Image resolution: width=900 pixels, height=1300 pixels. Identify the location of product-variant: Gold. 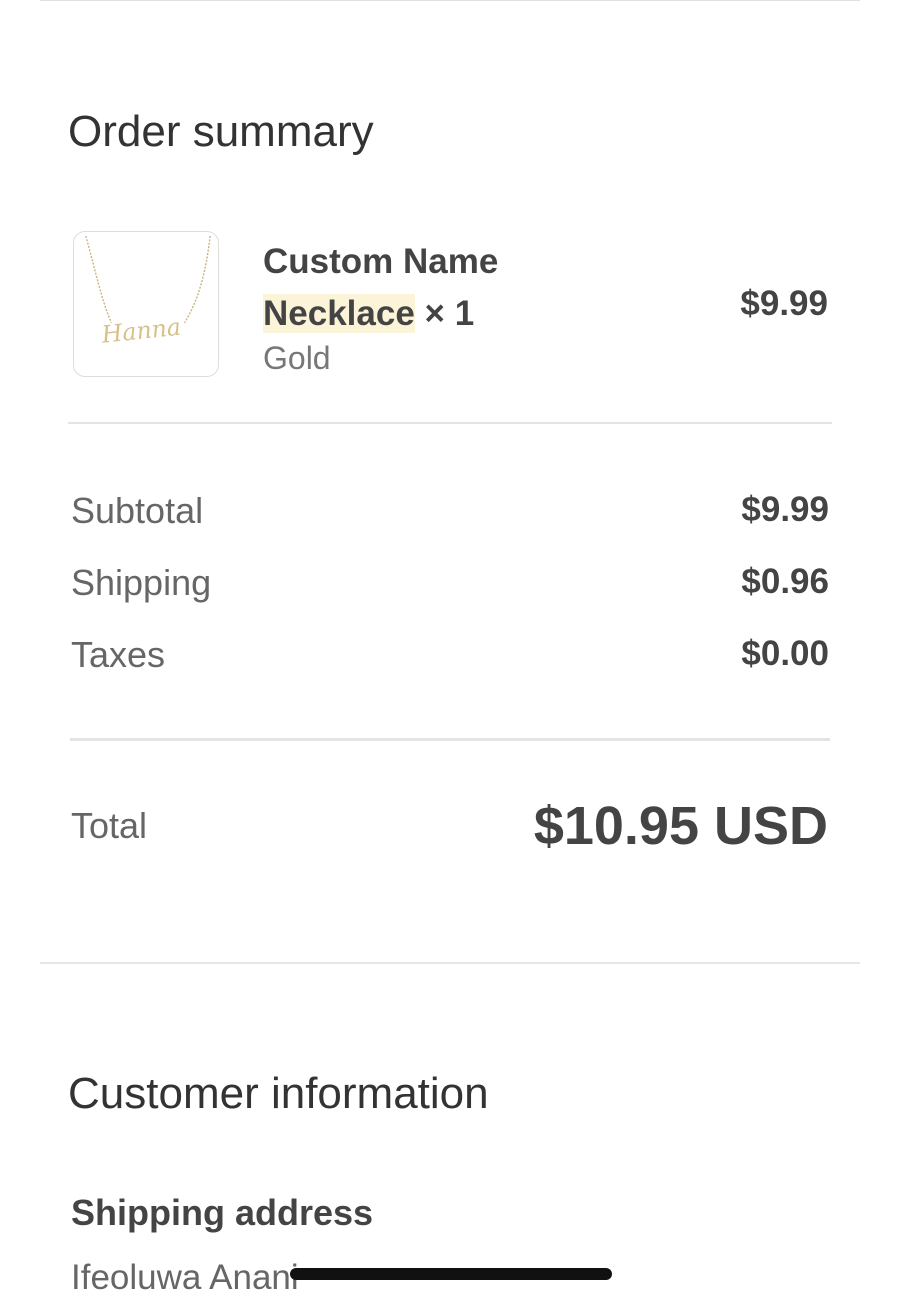
(297, 358).